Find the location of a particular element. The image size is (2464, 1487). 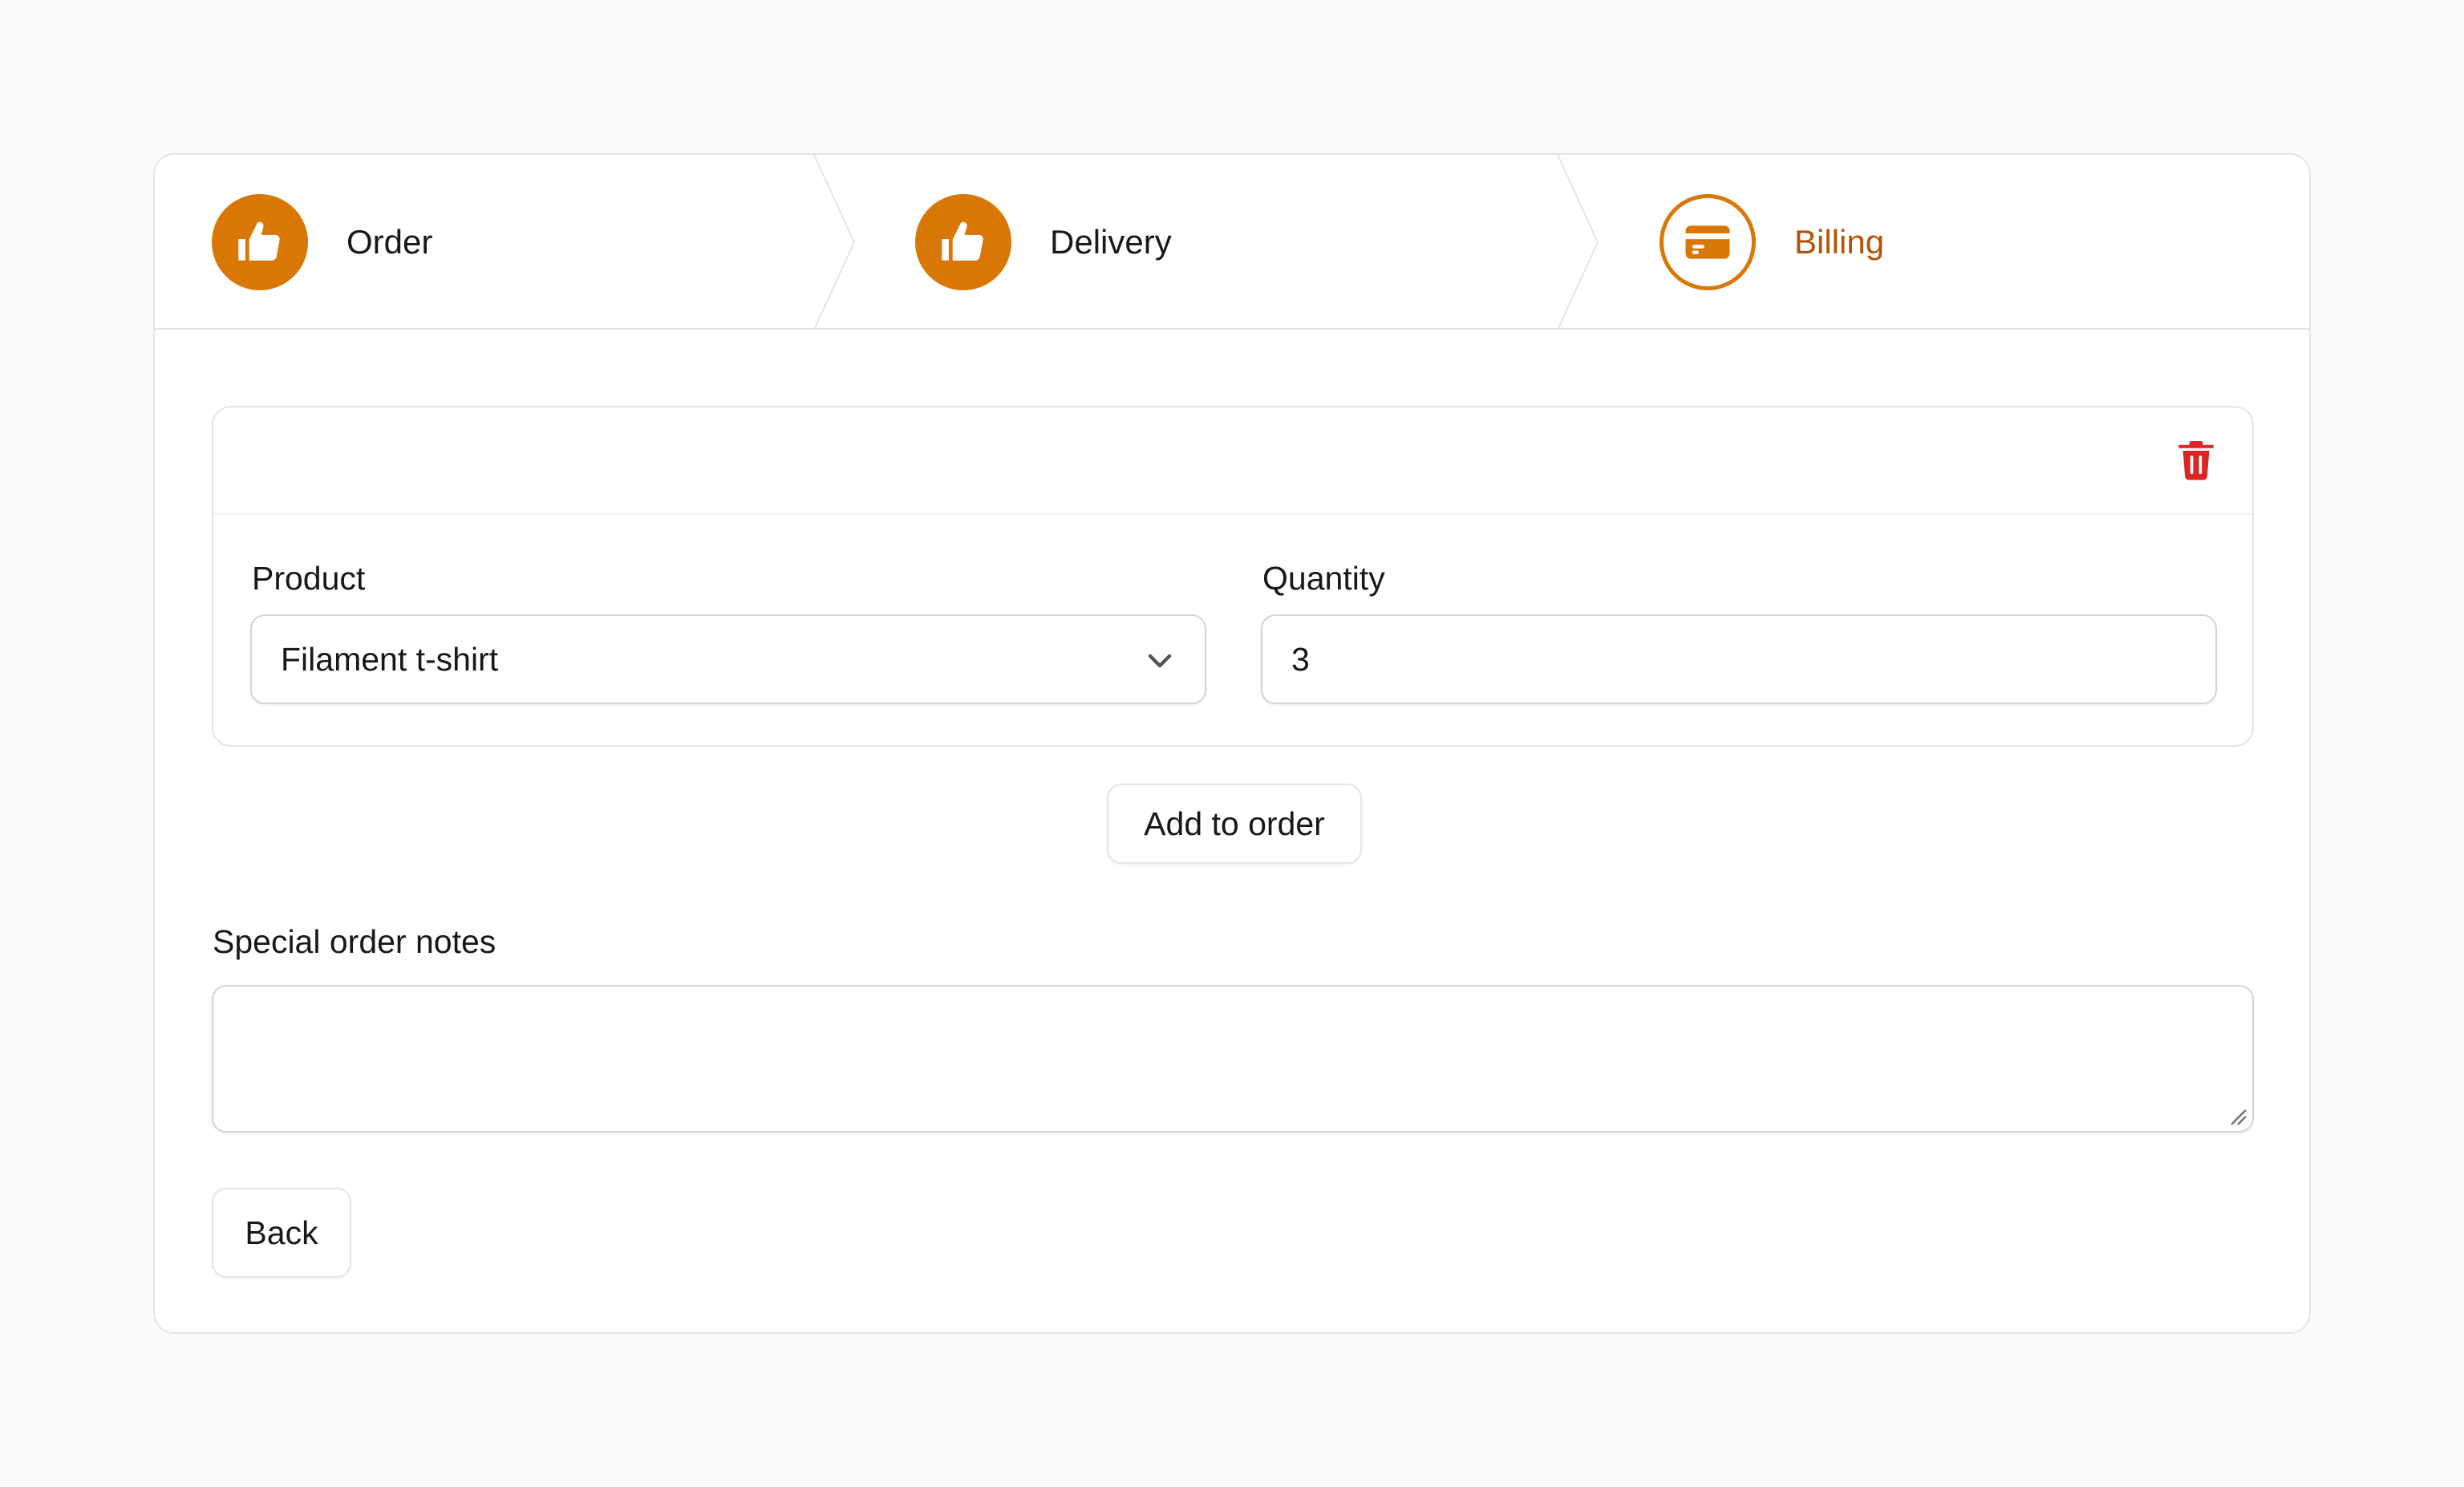

quantity-input: 3 is located at coordinates (1739, 659).